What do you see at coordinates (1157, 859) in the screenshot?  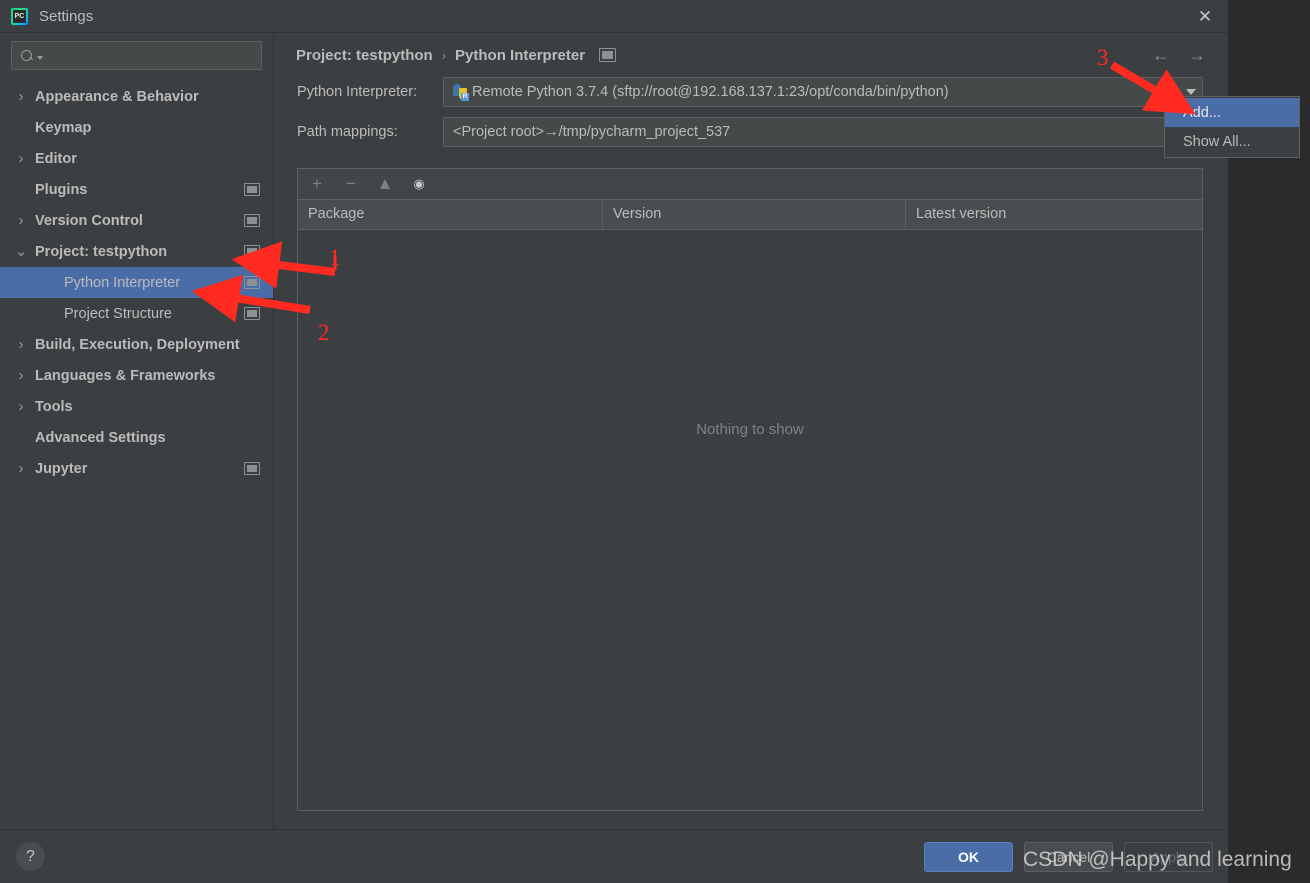 I see `watermark: CSDN @Happy and learning` at bounding box center [1157, 859].